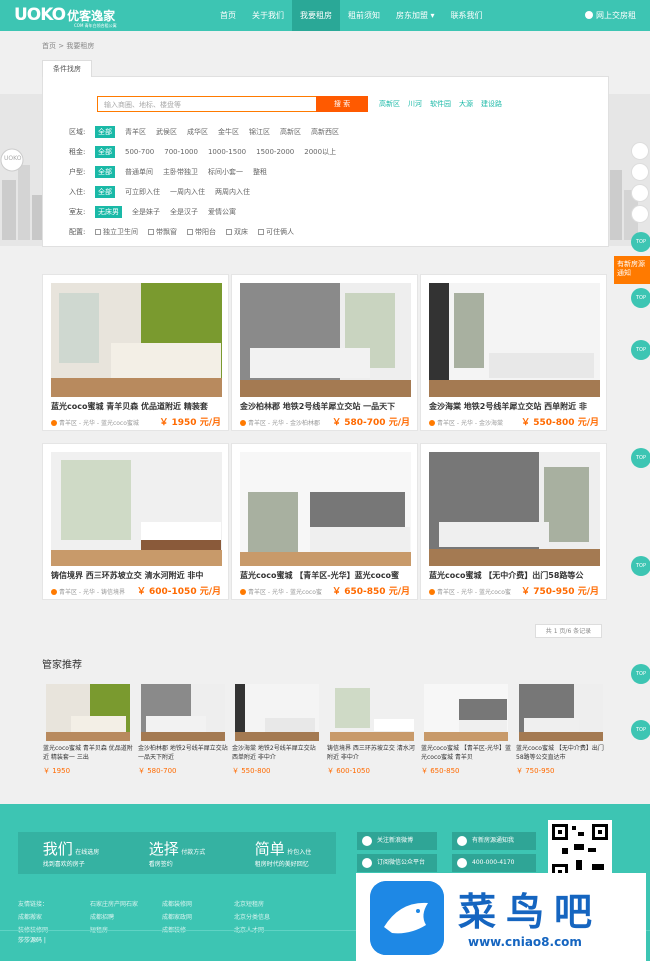 The image size is (650, 961). What do you see at coordinates (326, 406) in the screenshot?
I see `listing-title: 金沙柏林郡 地铁2号线羊犀立交站 一品天下` at bounding box center [326, 406].